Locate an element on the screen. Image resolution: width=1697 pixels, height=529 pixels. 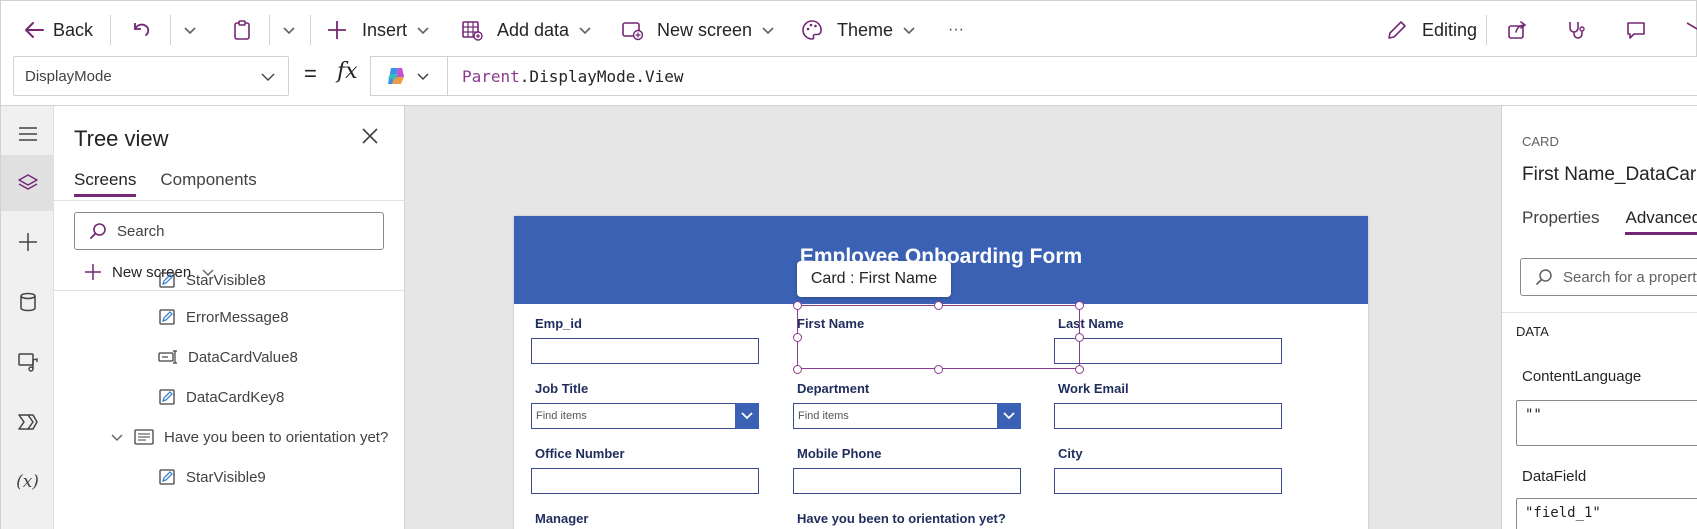
last-name-input is located at coordinates (1168, 351).